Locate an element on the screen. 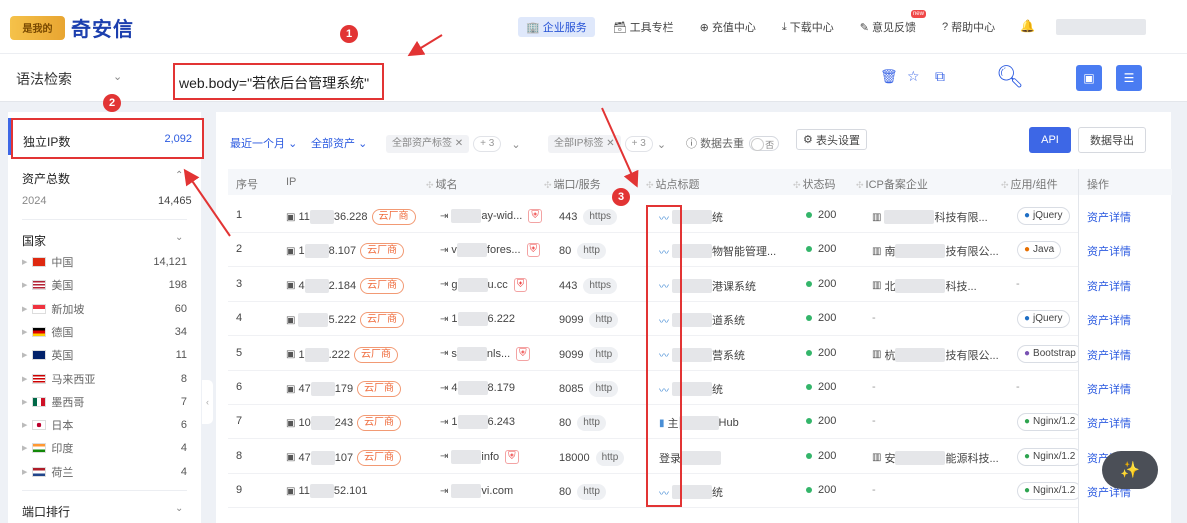 The width and height of the screenshot is (1187, 523). domain-cell: ⇥ 4 8.179 is located at coordinates (477, 388).